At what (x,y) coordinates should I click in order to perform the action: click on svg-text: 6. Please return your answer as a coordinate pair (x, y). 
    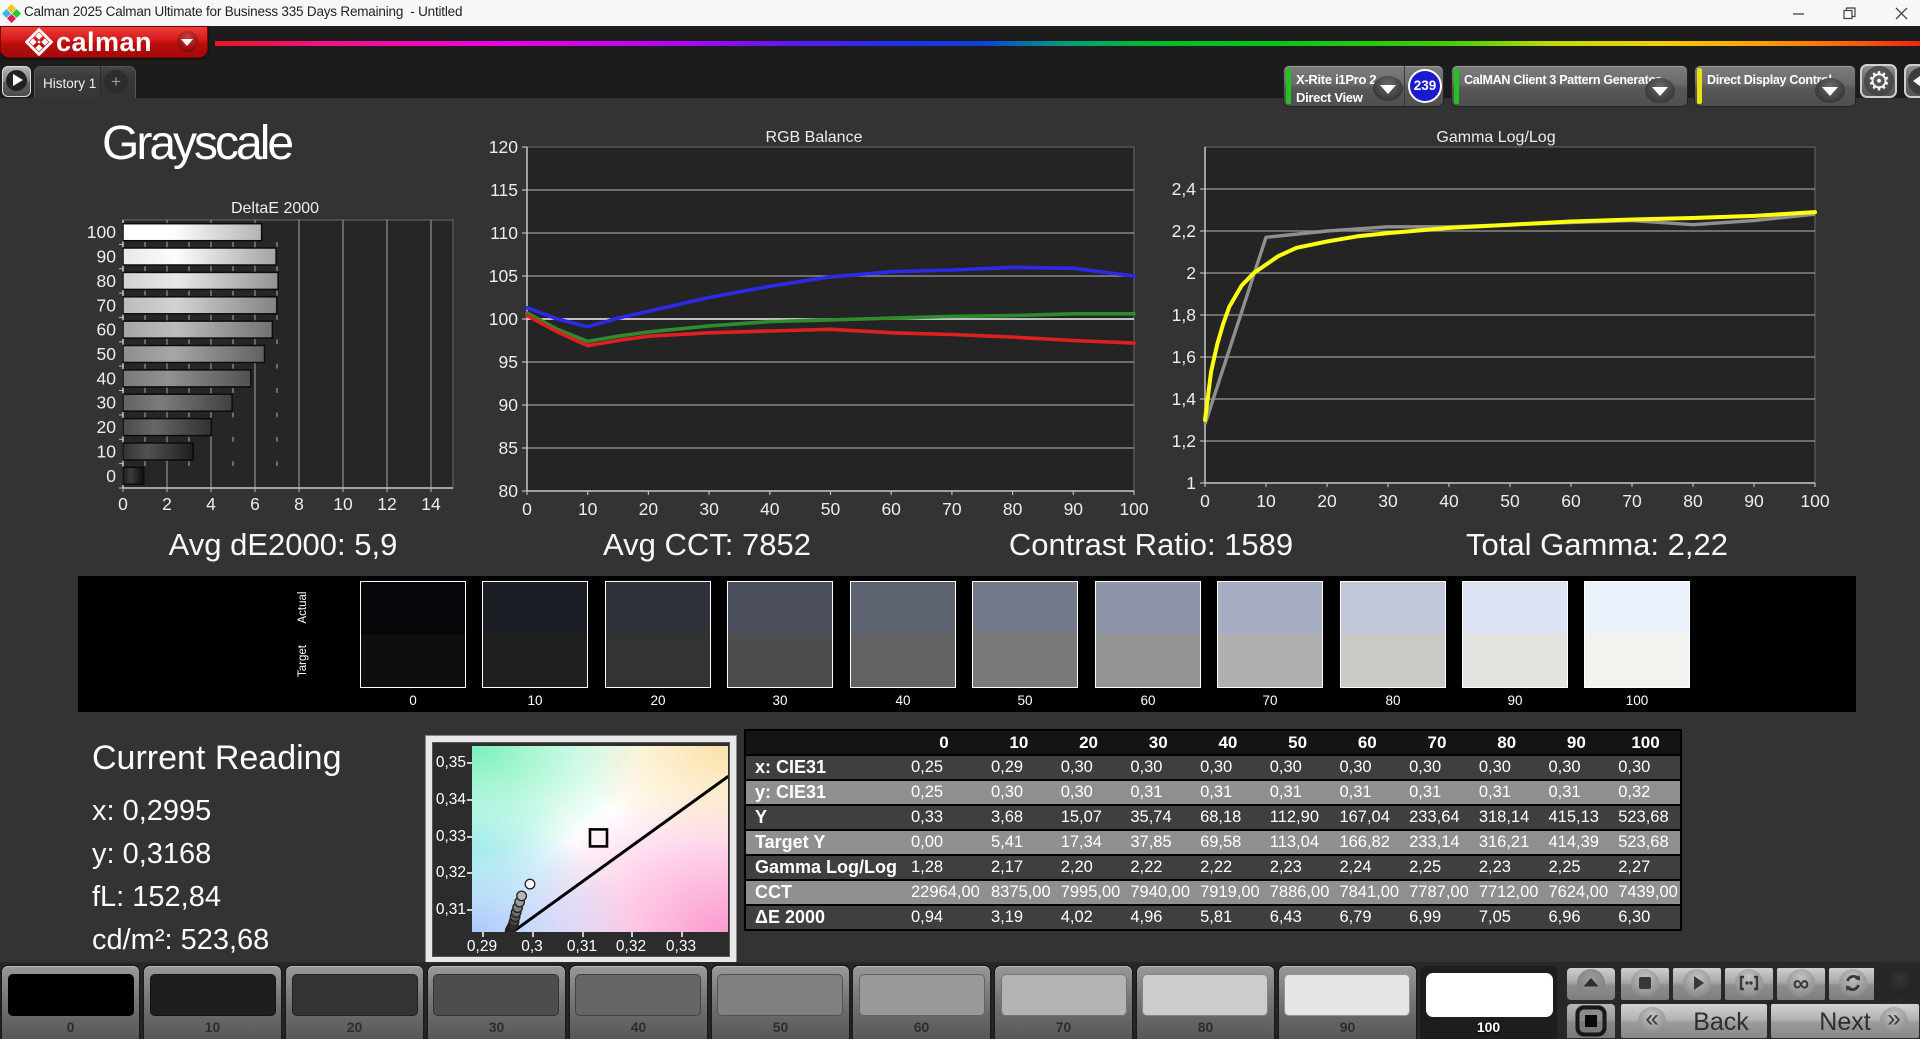
    Looking at the image, I should click on (255, 504).